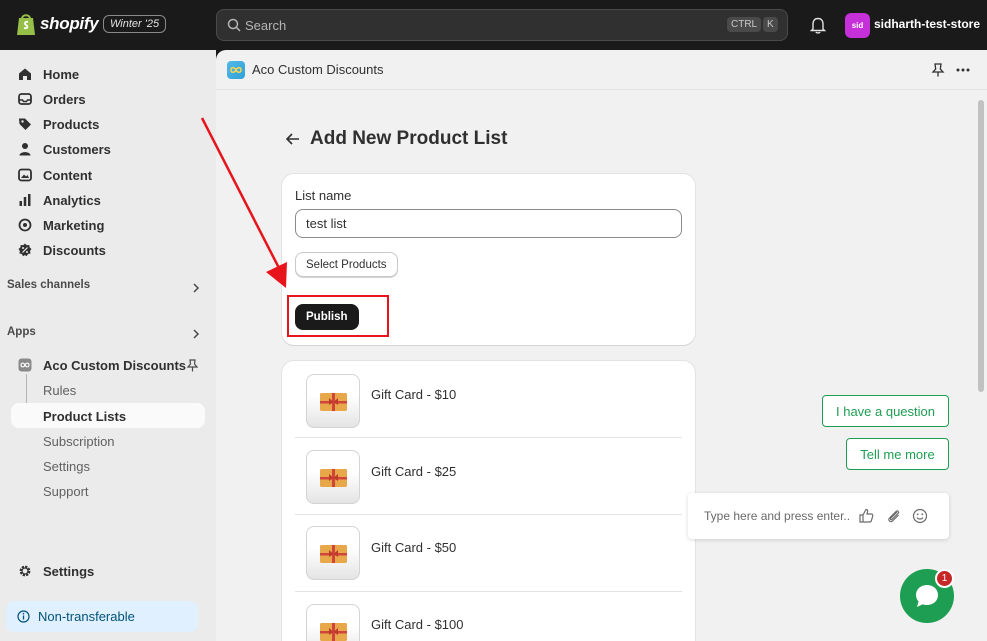 The width and height of the screenshot is (987, 641). What do you see at coordinates (72, 200) in the screenshot?
I see `sidebar-item-label: Analytics` at bounding box center [72, 200].